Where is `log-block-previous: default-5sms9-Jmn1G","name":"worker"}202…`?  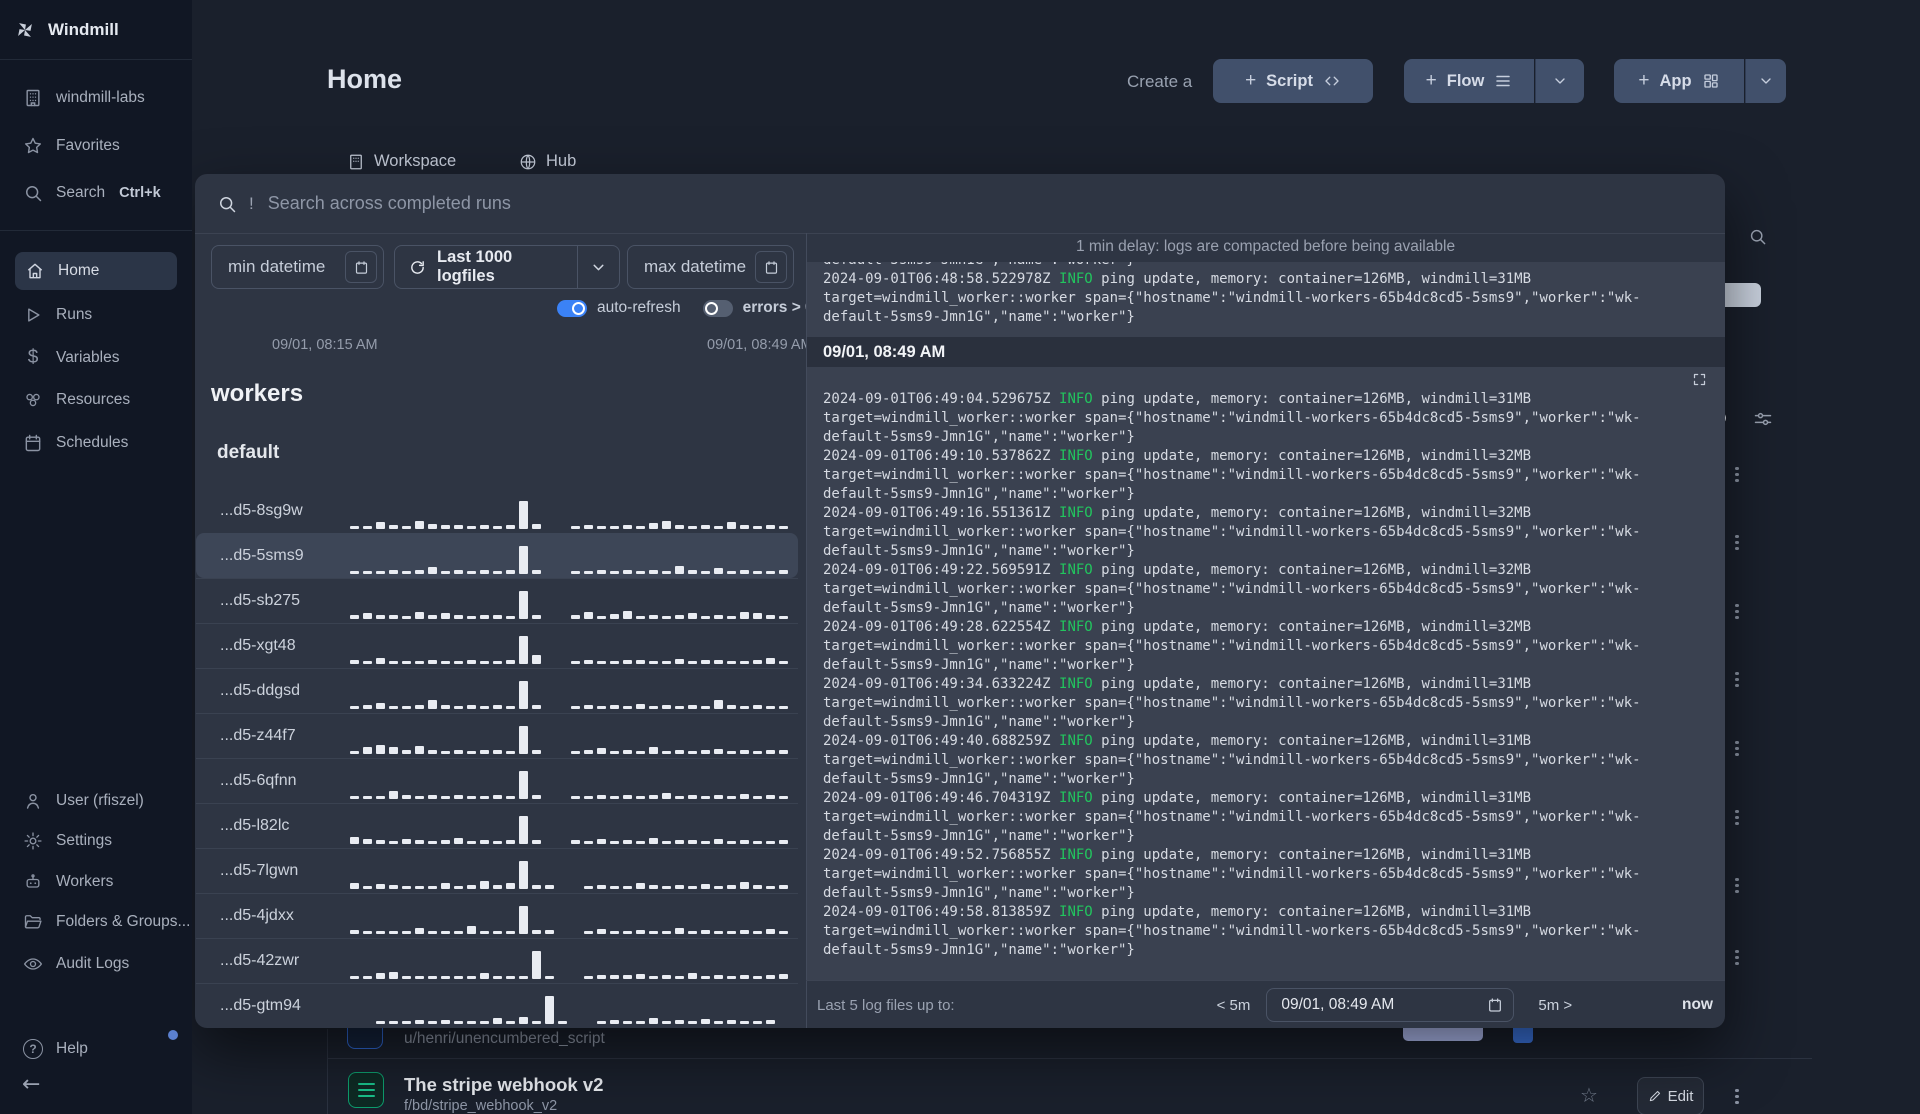
log-block-previous: default-5sms9-Jmn1G","name":"worker"}202… is located at coordinates (1266, 299).